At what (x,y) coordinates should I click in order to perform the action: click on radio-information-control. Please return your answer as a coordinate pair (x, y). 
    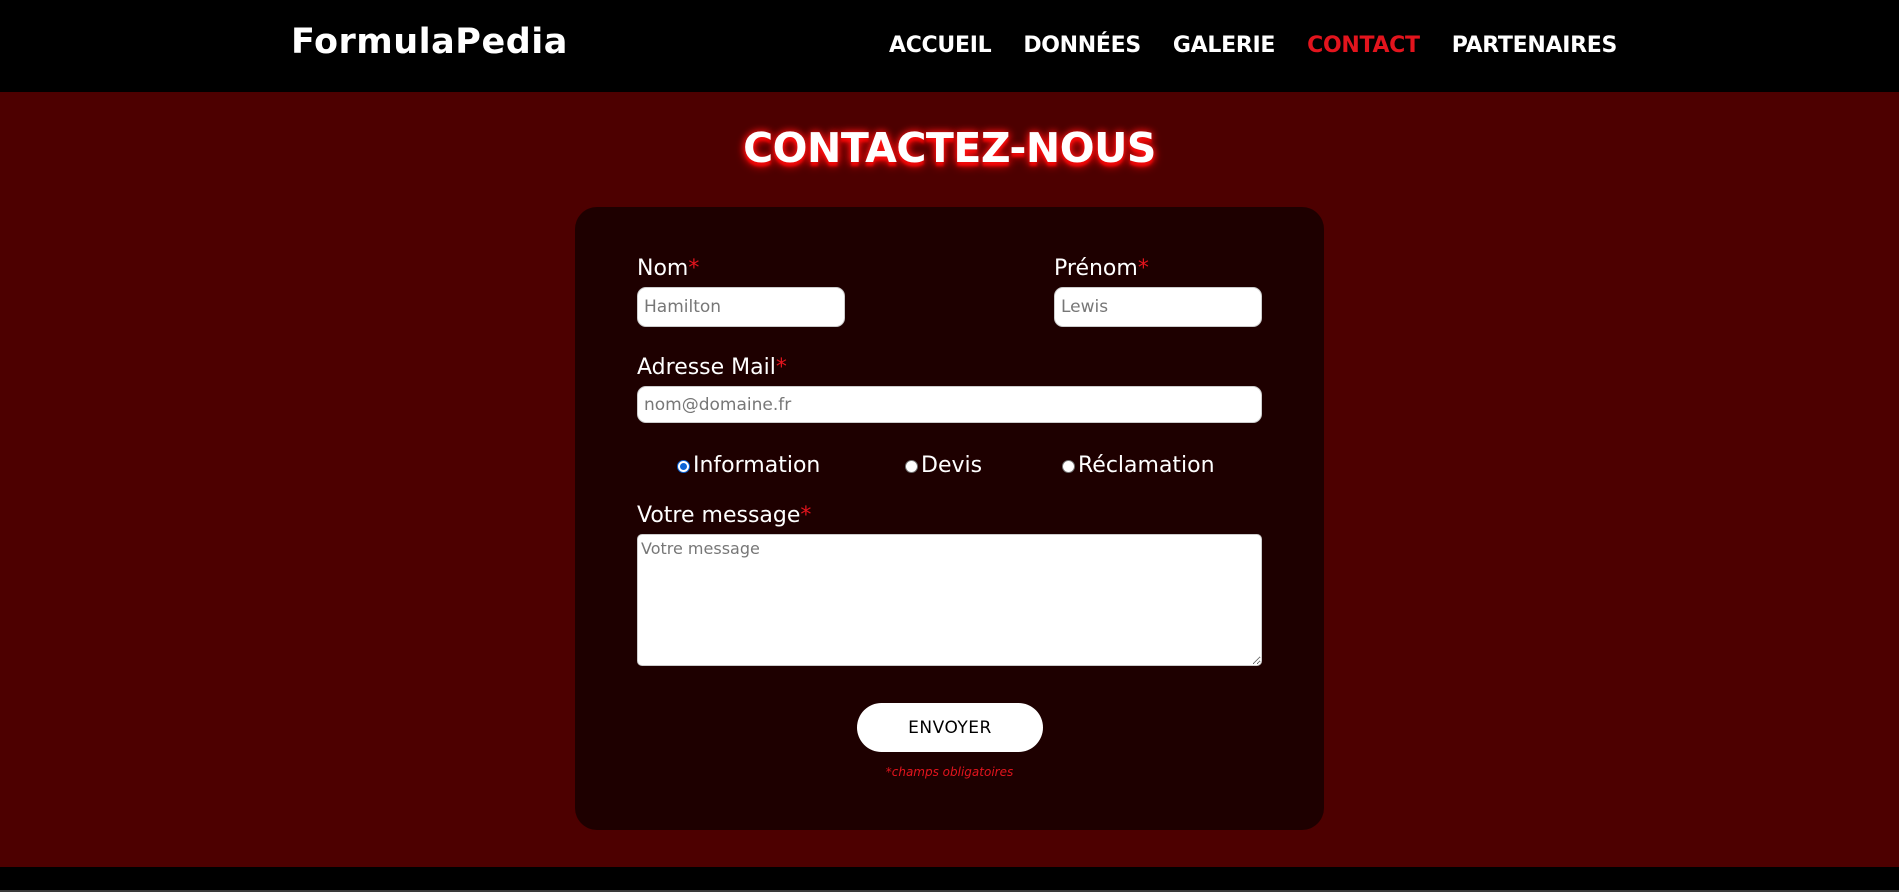
    Looking at the image, I should click on (683, 466).